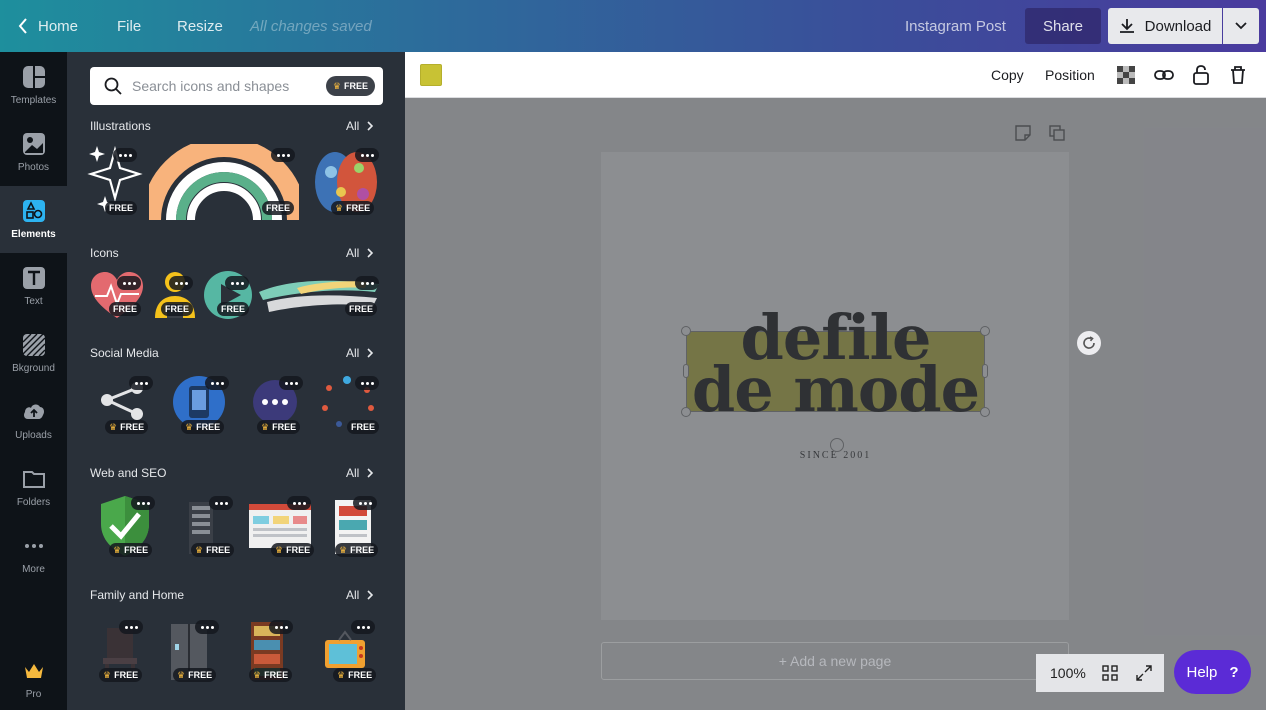  I want to click on link-button, so click(1164, 75).